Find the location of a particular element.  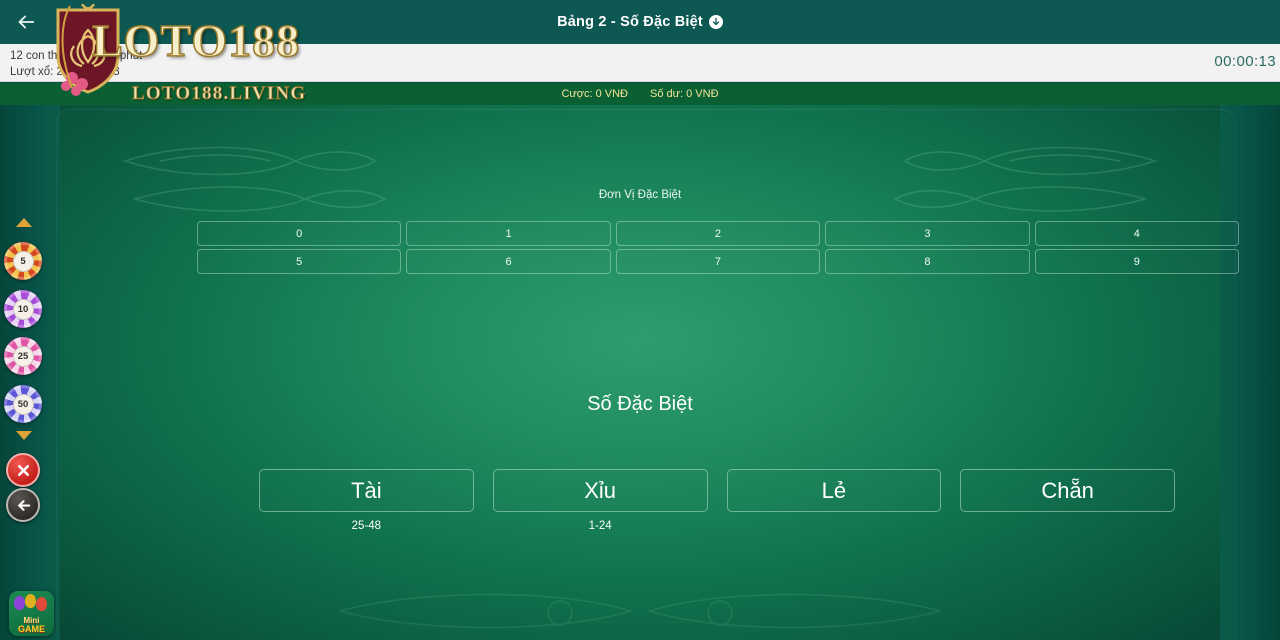

countdown-timer: 00:00:13 is located at coordinates (1245, 61).